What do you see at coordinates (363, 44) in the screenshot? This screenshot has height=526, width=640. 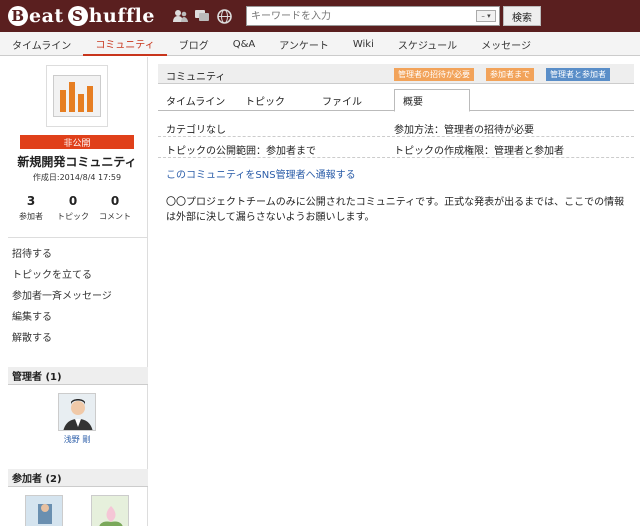 I see `nav-wiki: Wiki` at bounding box center [363, 44].